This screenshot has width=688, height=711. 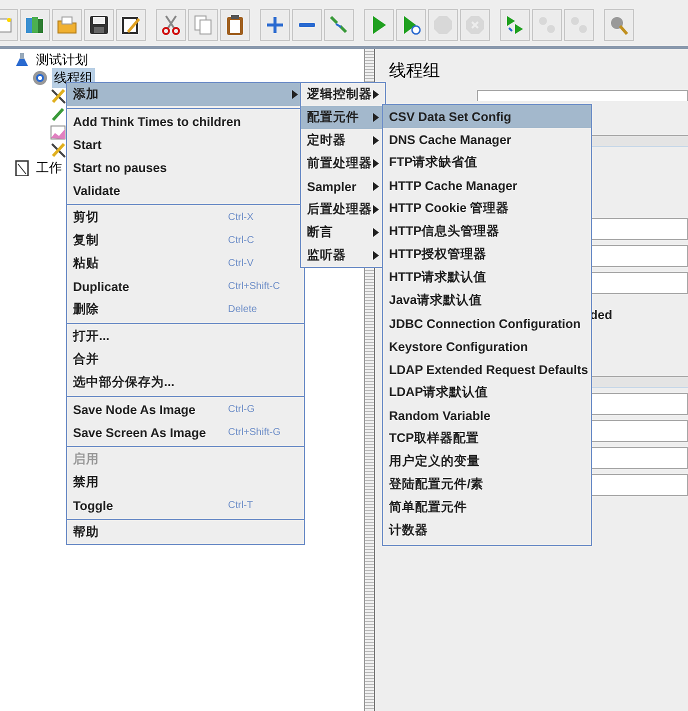 What do you see at coordinates (185, 121) in the screenshot?
I see `menu-item: Add Think Times to children` at bounding box center [185, 121].